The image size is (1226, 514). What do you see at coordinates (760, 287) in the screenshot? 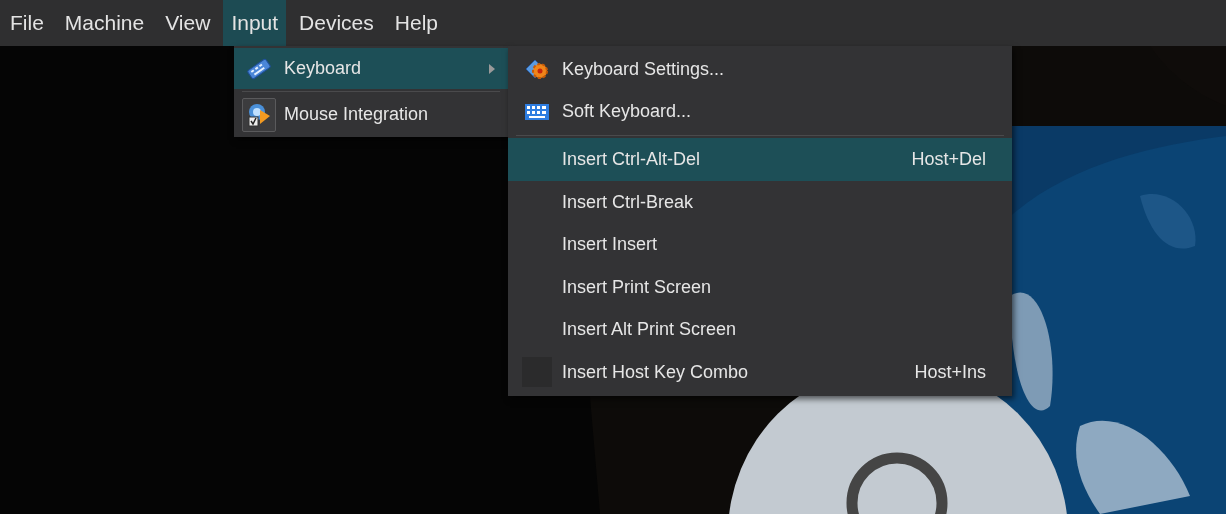
I see `menu-item: Insert Print Screen` at bounding box center [760, 287].